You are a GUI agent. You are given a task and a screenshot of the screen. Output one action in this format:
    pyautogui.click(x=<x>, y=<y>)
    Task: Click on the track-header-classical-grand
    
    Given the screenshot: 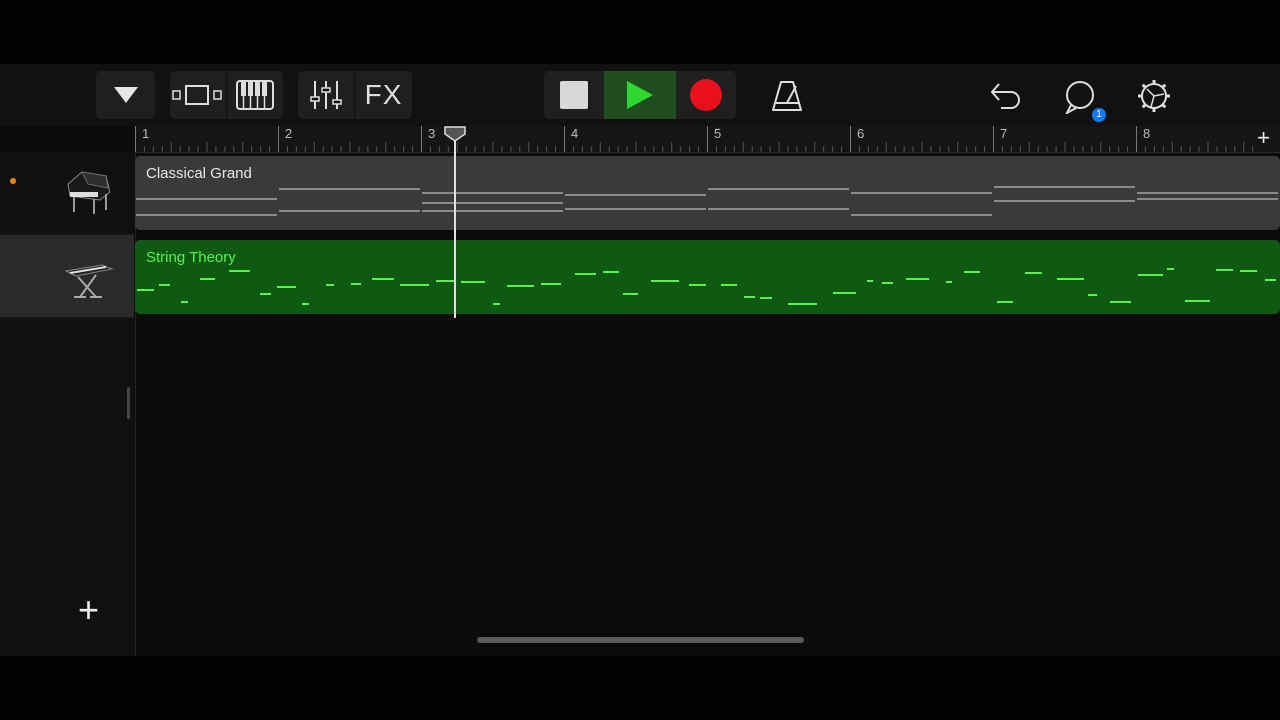 What is the action you would take?
    pyautogui.click(x=67, y=193)
    